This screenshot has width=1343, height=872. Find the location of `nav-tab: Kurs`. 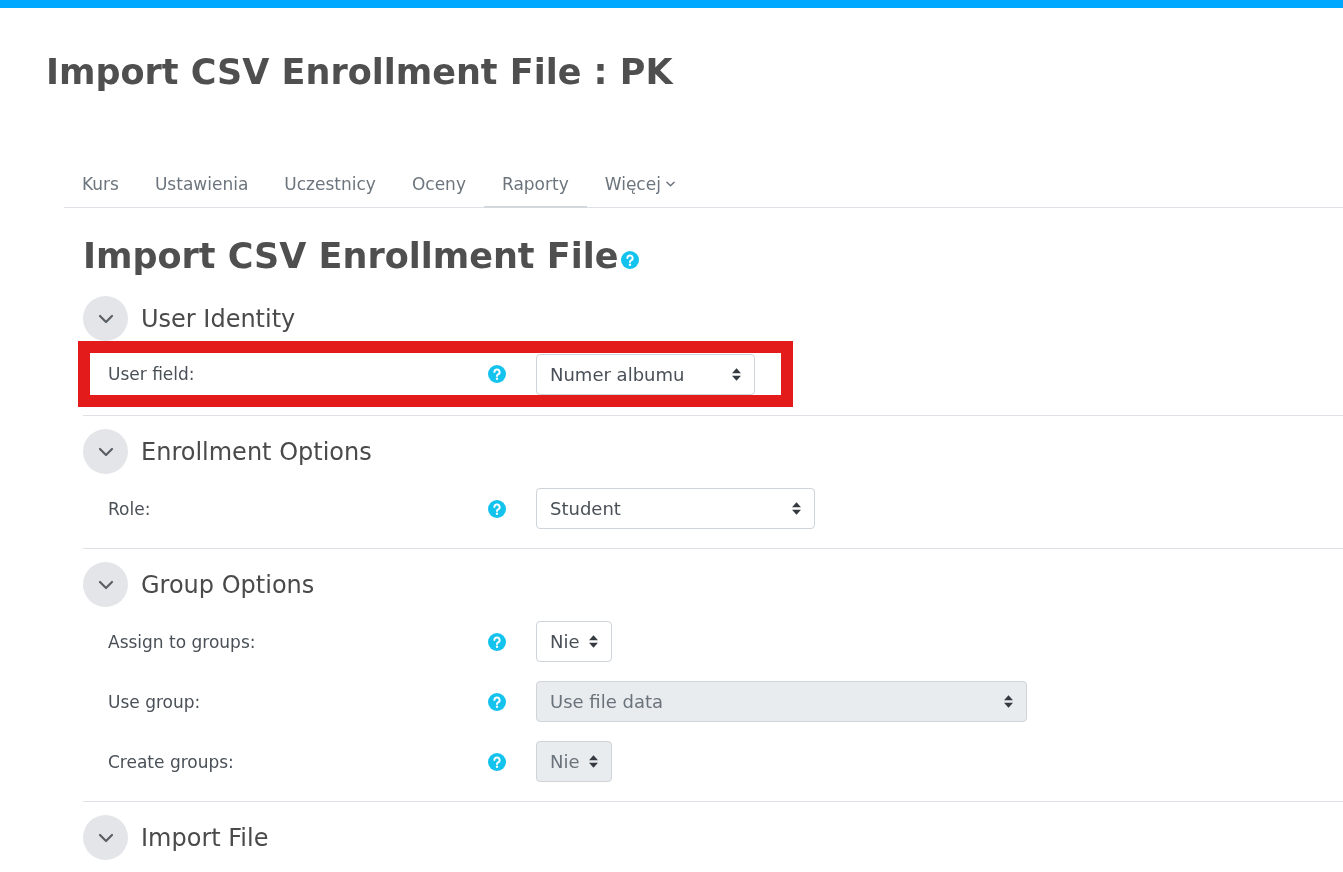

nav-tab: Kurs is located at coordinates (100, 183).